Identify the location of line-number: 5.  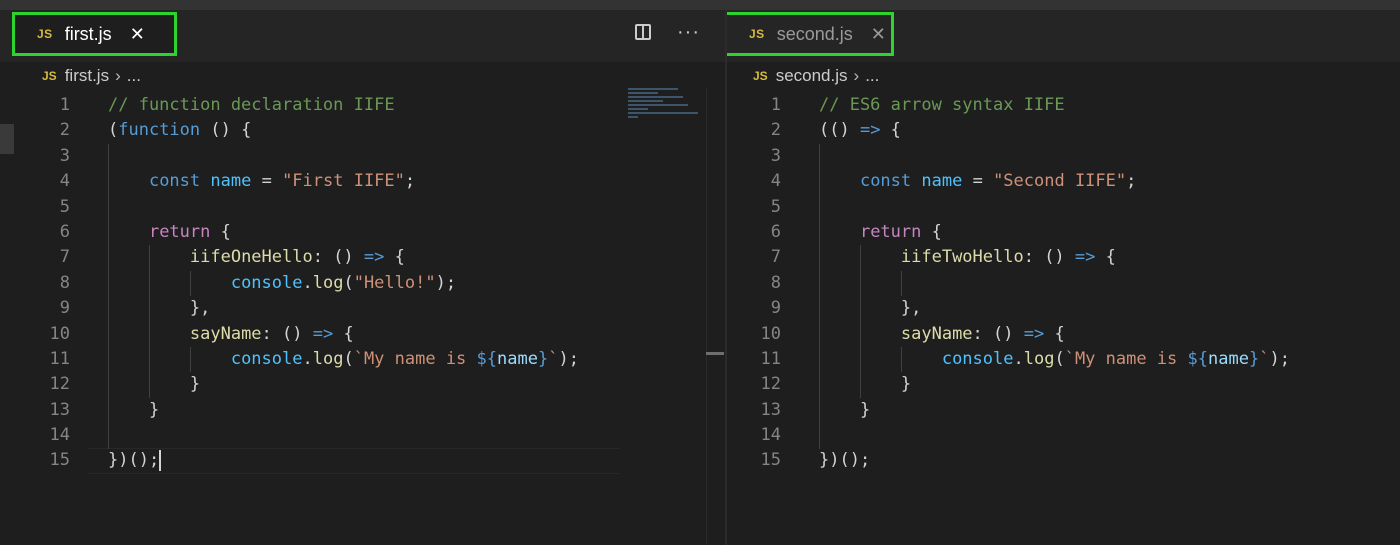
(775, 206).